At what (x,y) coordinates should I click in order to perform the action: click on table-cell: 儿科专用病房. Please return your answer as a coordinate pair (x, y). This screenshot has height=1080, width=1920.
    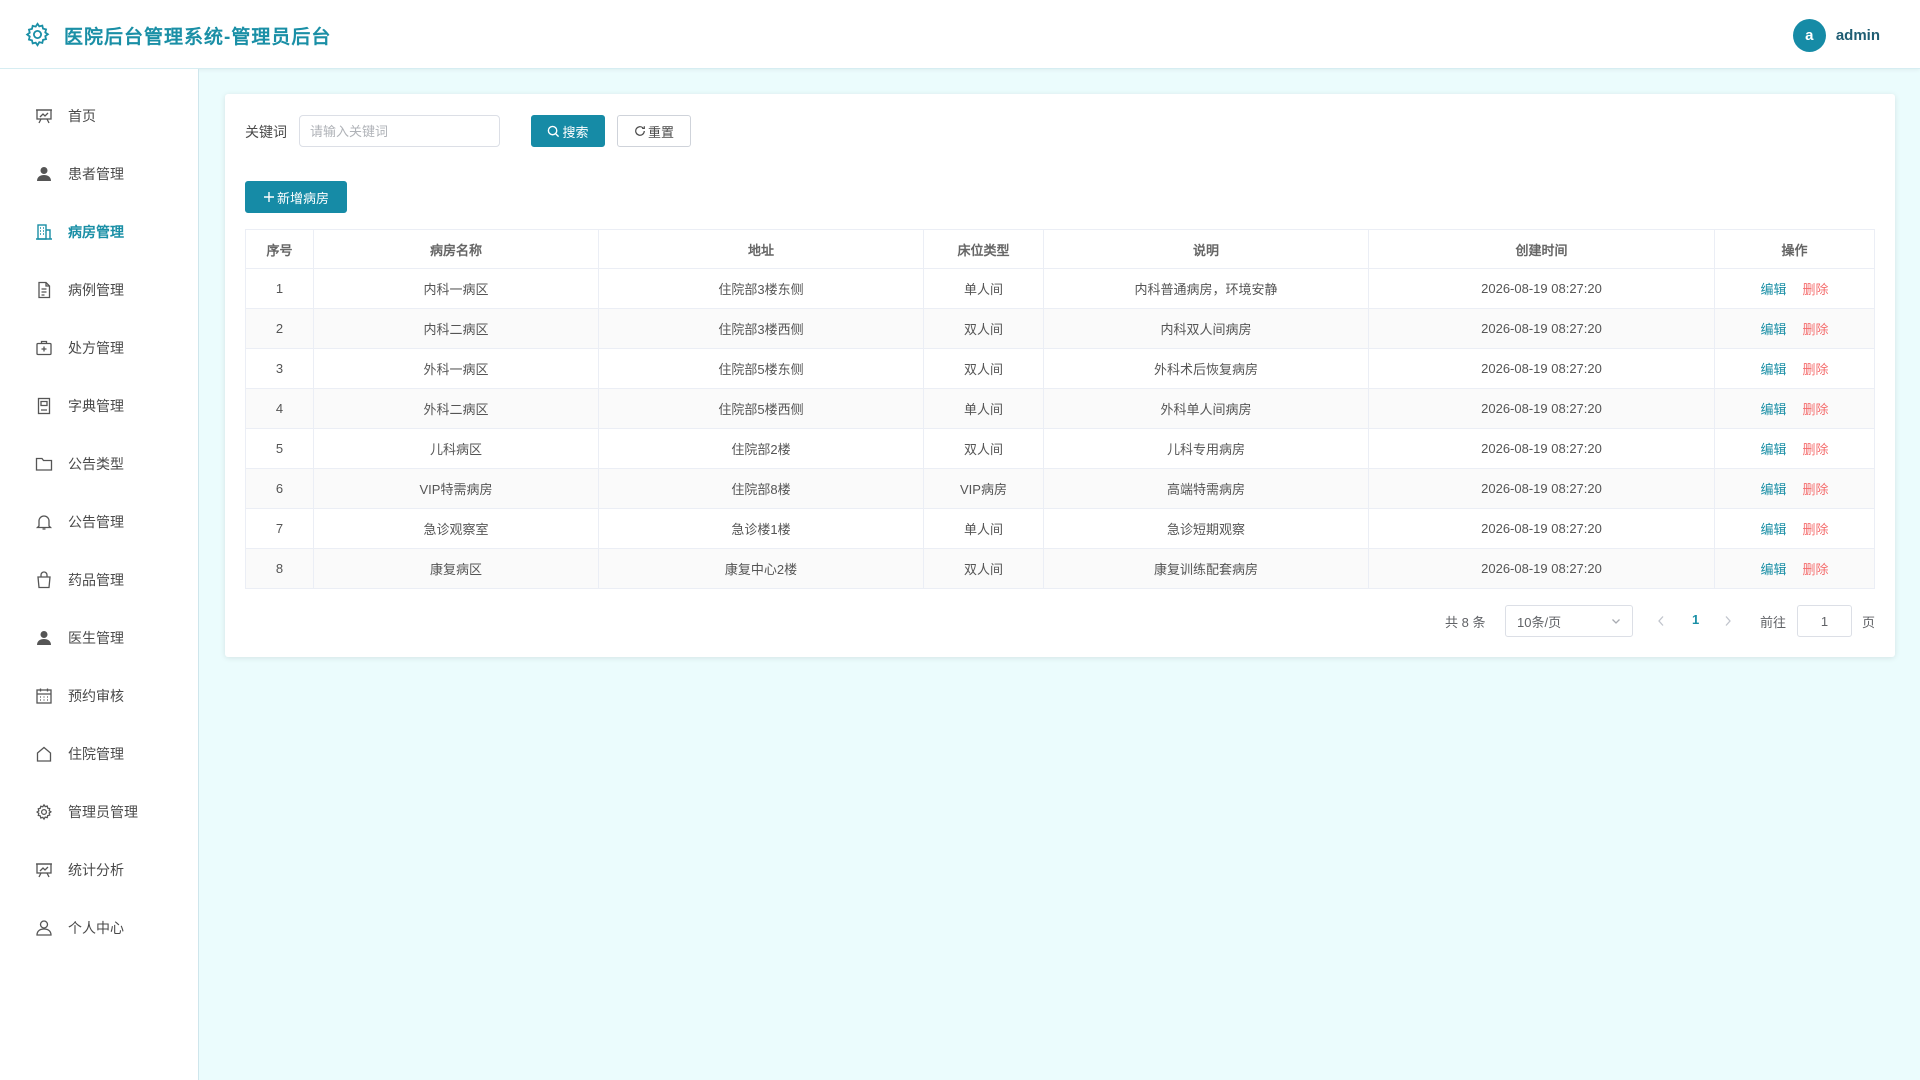
    Looking at the image, I should click on (1206, 448).